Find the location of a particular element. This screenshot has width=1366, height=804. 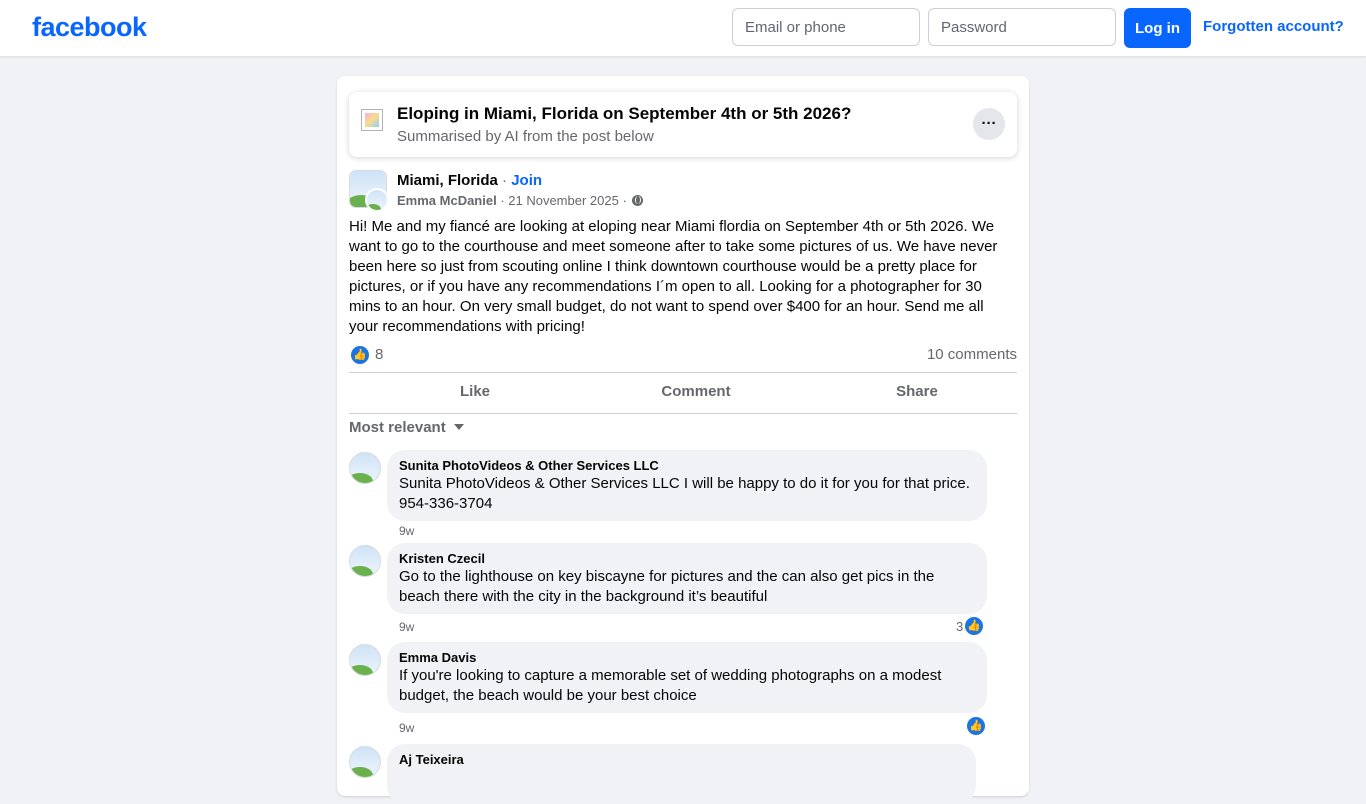

group-line: Miami, Florida · Join is located at coordinates (469, 180).